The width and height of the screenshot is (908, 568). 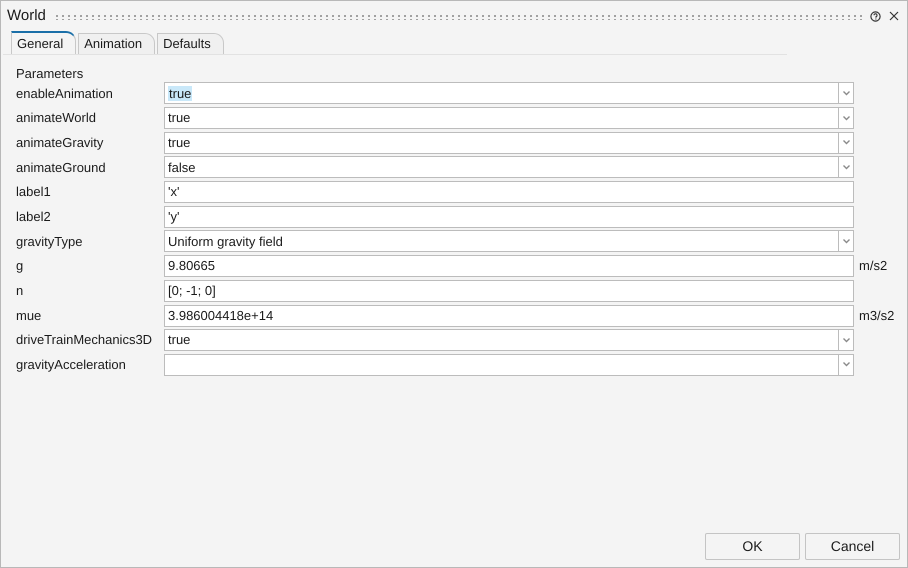 What do you see at coordinates (85, 340) in the screenshot?
I see `parameter-label: driveTrainMechanics3D` at bounding box center [85, 340].